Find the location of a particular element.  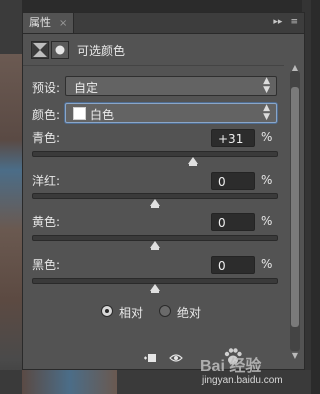

panel-scrollbar is located at coordinates (295, 211).